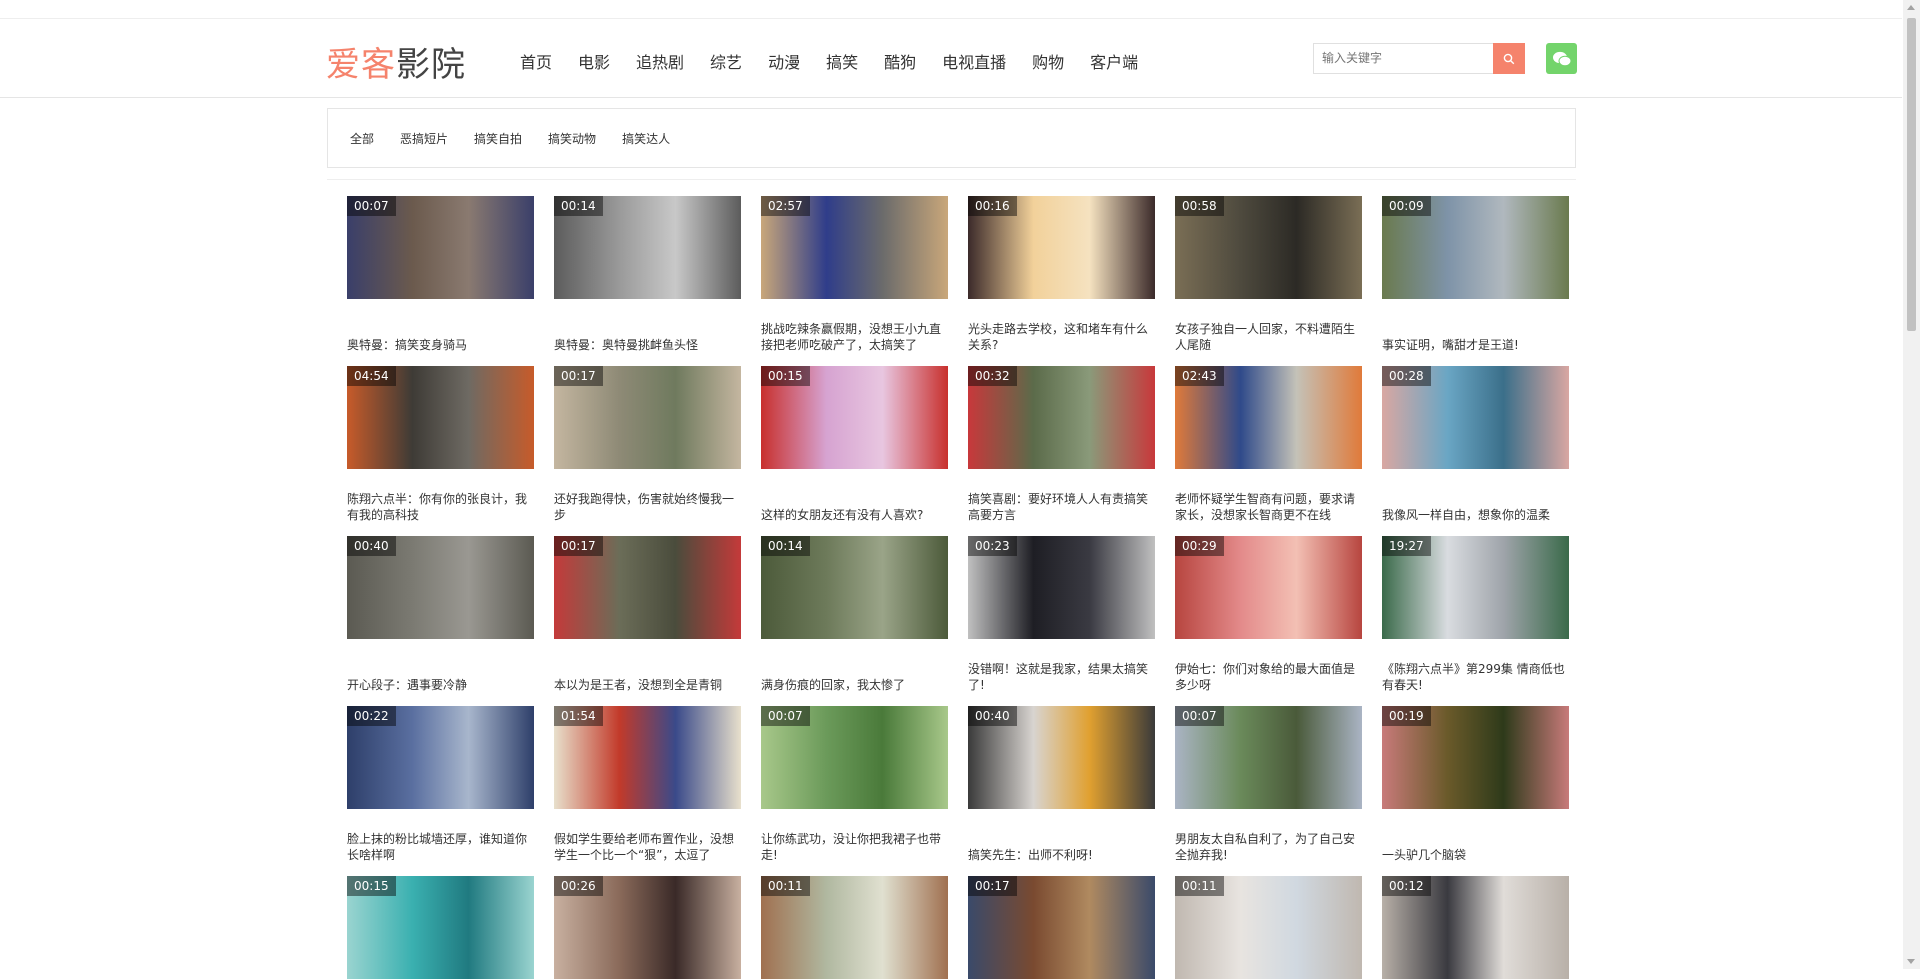  I want to click on filter-funny-experts: 搞笑达人, so click(646, 138).